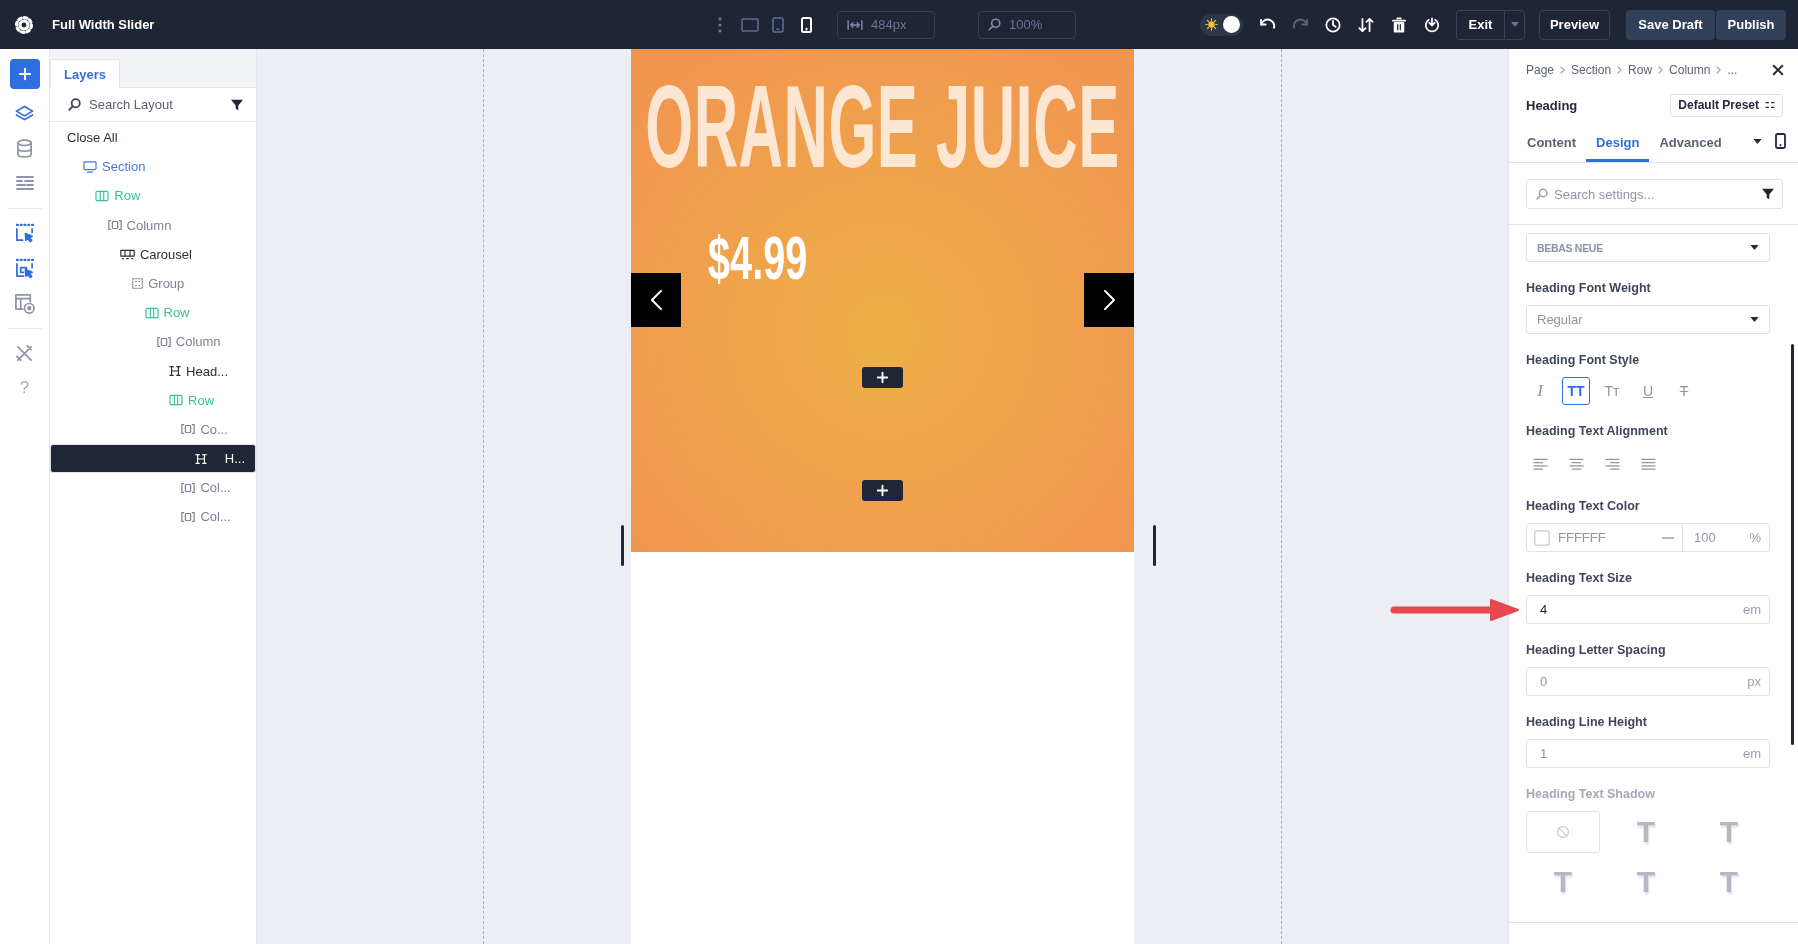 The width and height of the screenshot is (1798, 944). I want to click on filled-button: Publish, so click(1751, 24).